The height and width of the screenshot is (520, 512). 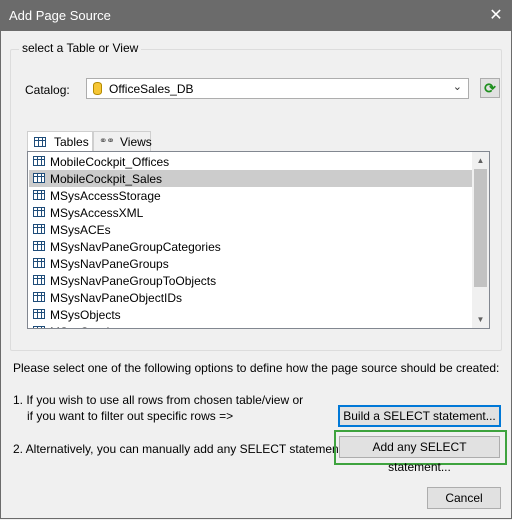 What do you see at coordinates (464, 498) in the screenshot?
I see `cancel-button: Cancel` at bounding box center [464, 498].